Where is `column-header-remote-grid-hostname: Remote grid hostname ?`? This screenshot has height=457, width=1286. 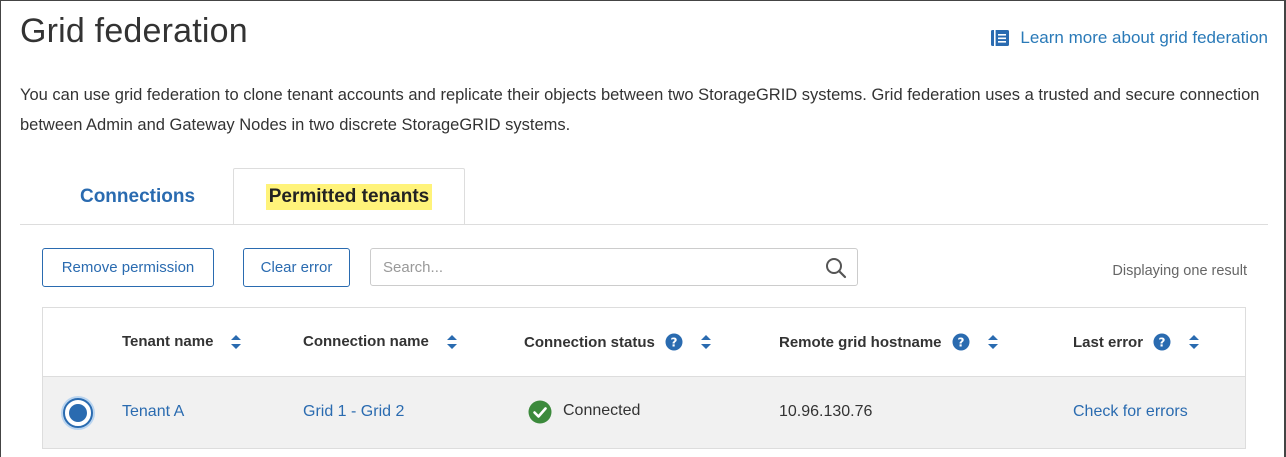 column-header-remote-grid-hostname: Remote grid hostname ? is located at coordinates (888, 342).